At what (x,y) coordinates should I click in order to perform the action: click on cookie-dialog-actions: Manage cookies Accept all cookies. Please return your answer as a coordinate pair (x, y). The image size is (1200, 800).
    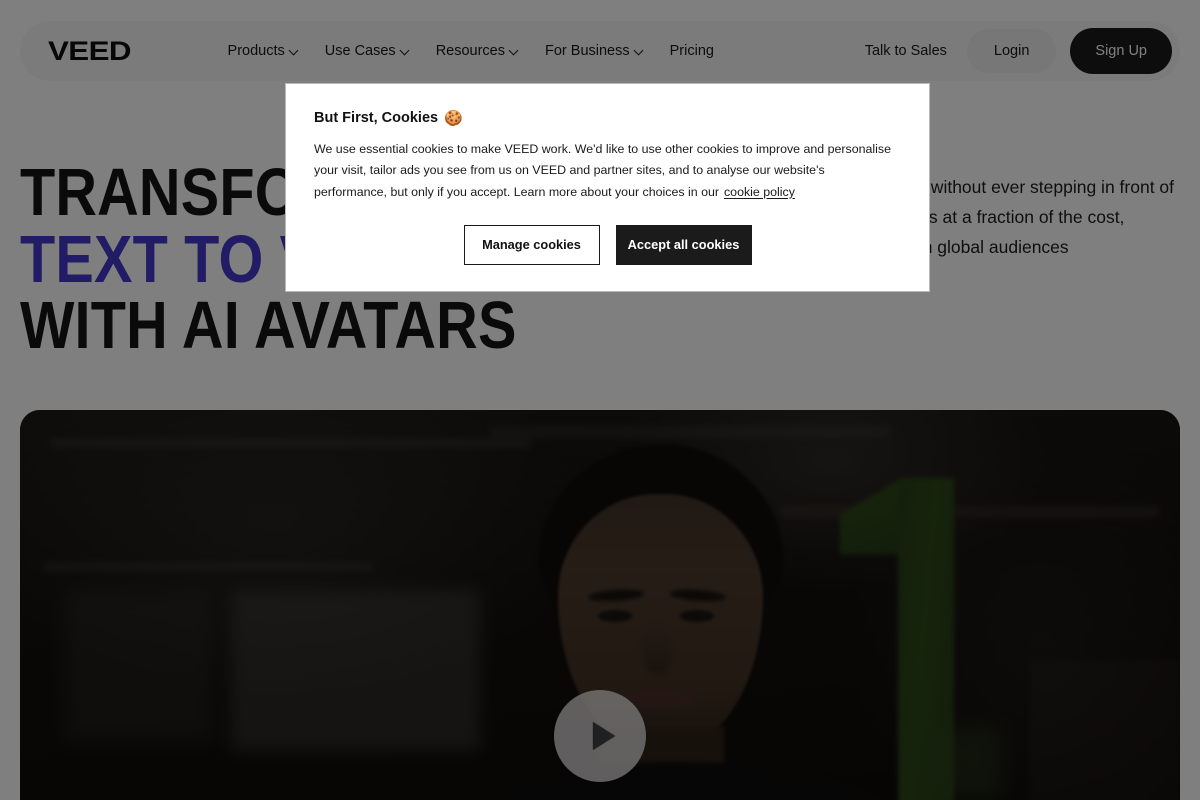
    Looking at the image, I should click on (607, 244).